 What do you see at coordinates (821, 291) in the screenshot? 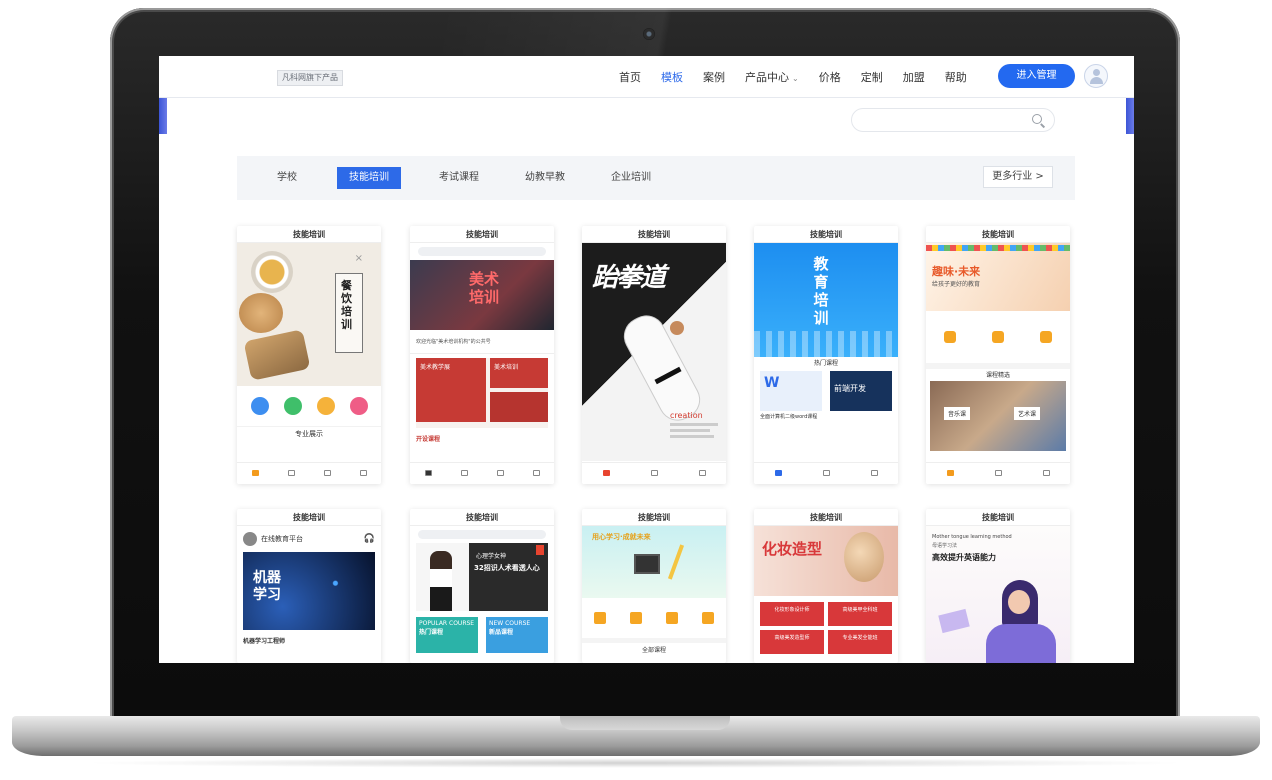
I see `card-headline: 教育培训` at bounding box center [821, 291].